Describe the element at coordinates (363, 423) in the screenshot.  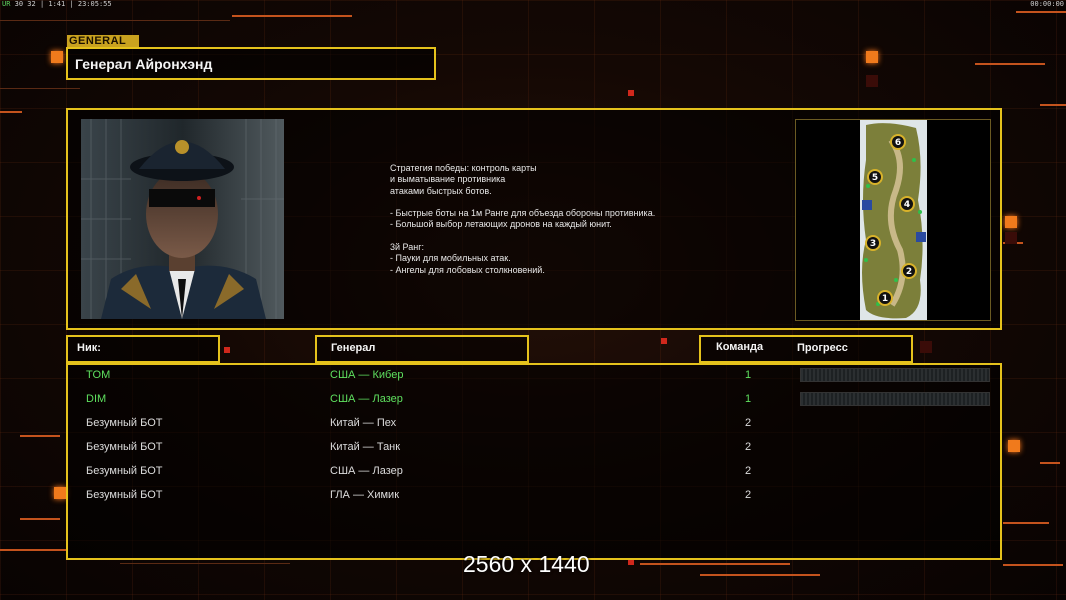
I see `player-general: Китай — Пех` at that location.